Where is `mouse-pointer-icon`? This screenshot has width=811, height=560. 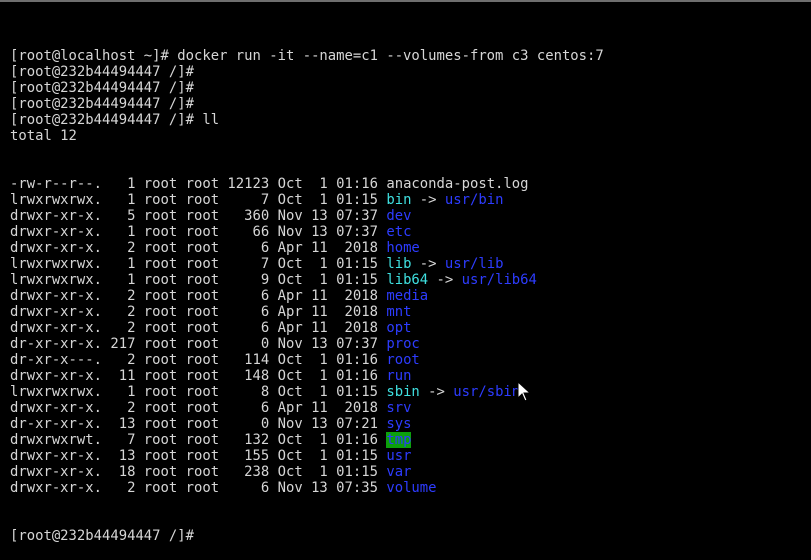 mouse-pointer-icon is located at coordinates (524, 391).